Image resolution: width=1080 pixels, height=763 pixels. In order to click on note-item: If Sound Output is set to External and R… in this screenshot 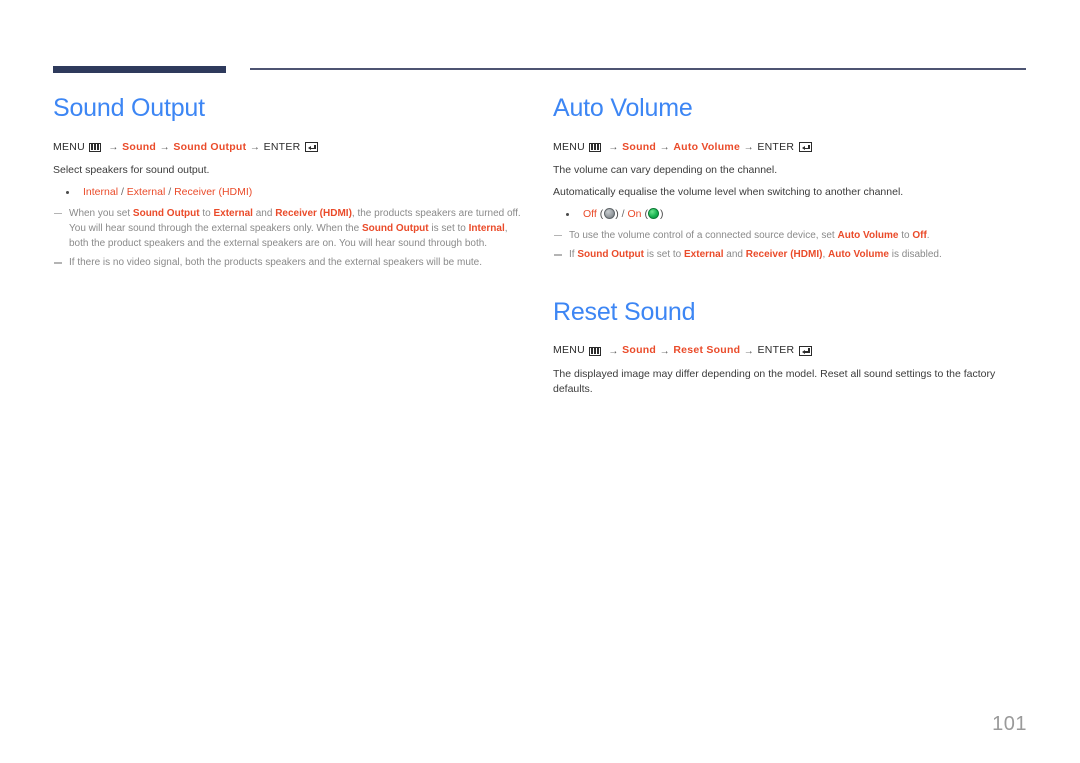, I will do `click(789, 255)`.